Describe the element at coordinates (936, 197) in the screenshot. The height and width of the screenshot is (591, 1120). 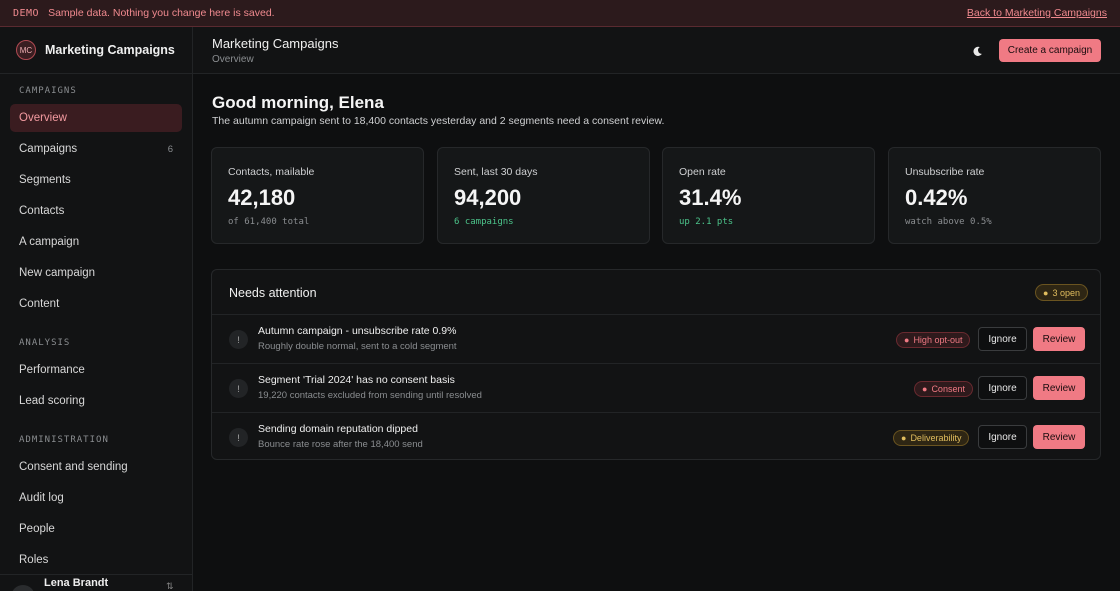
I see `stat-value: 0.42%` at that location.